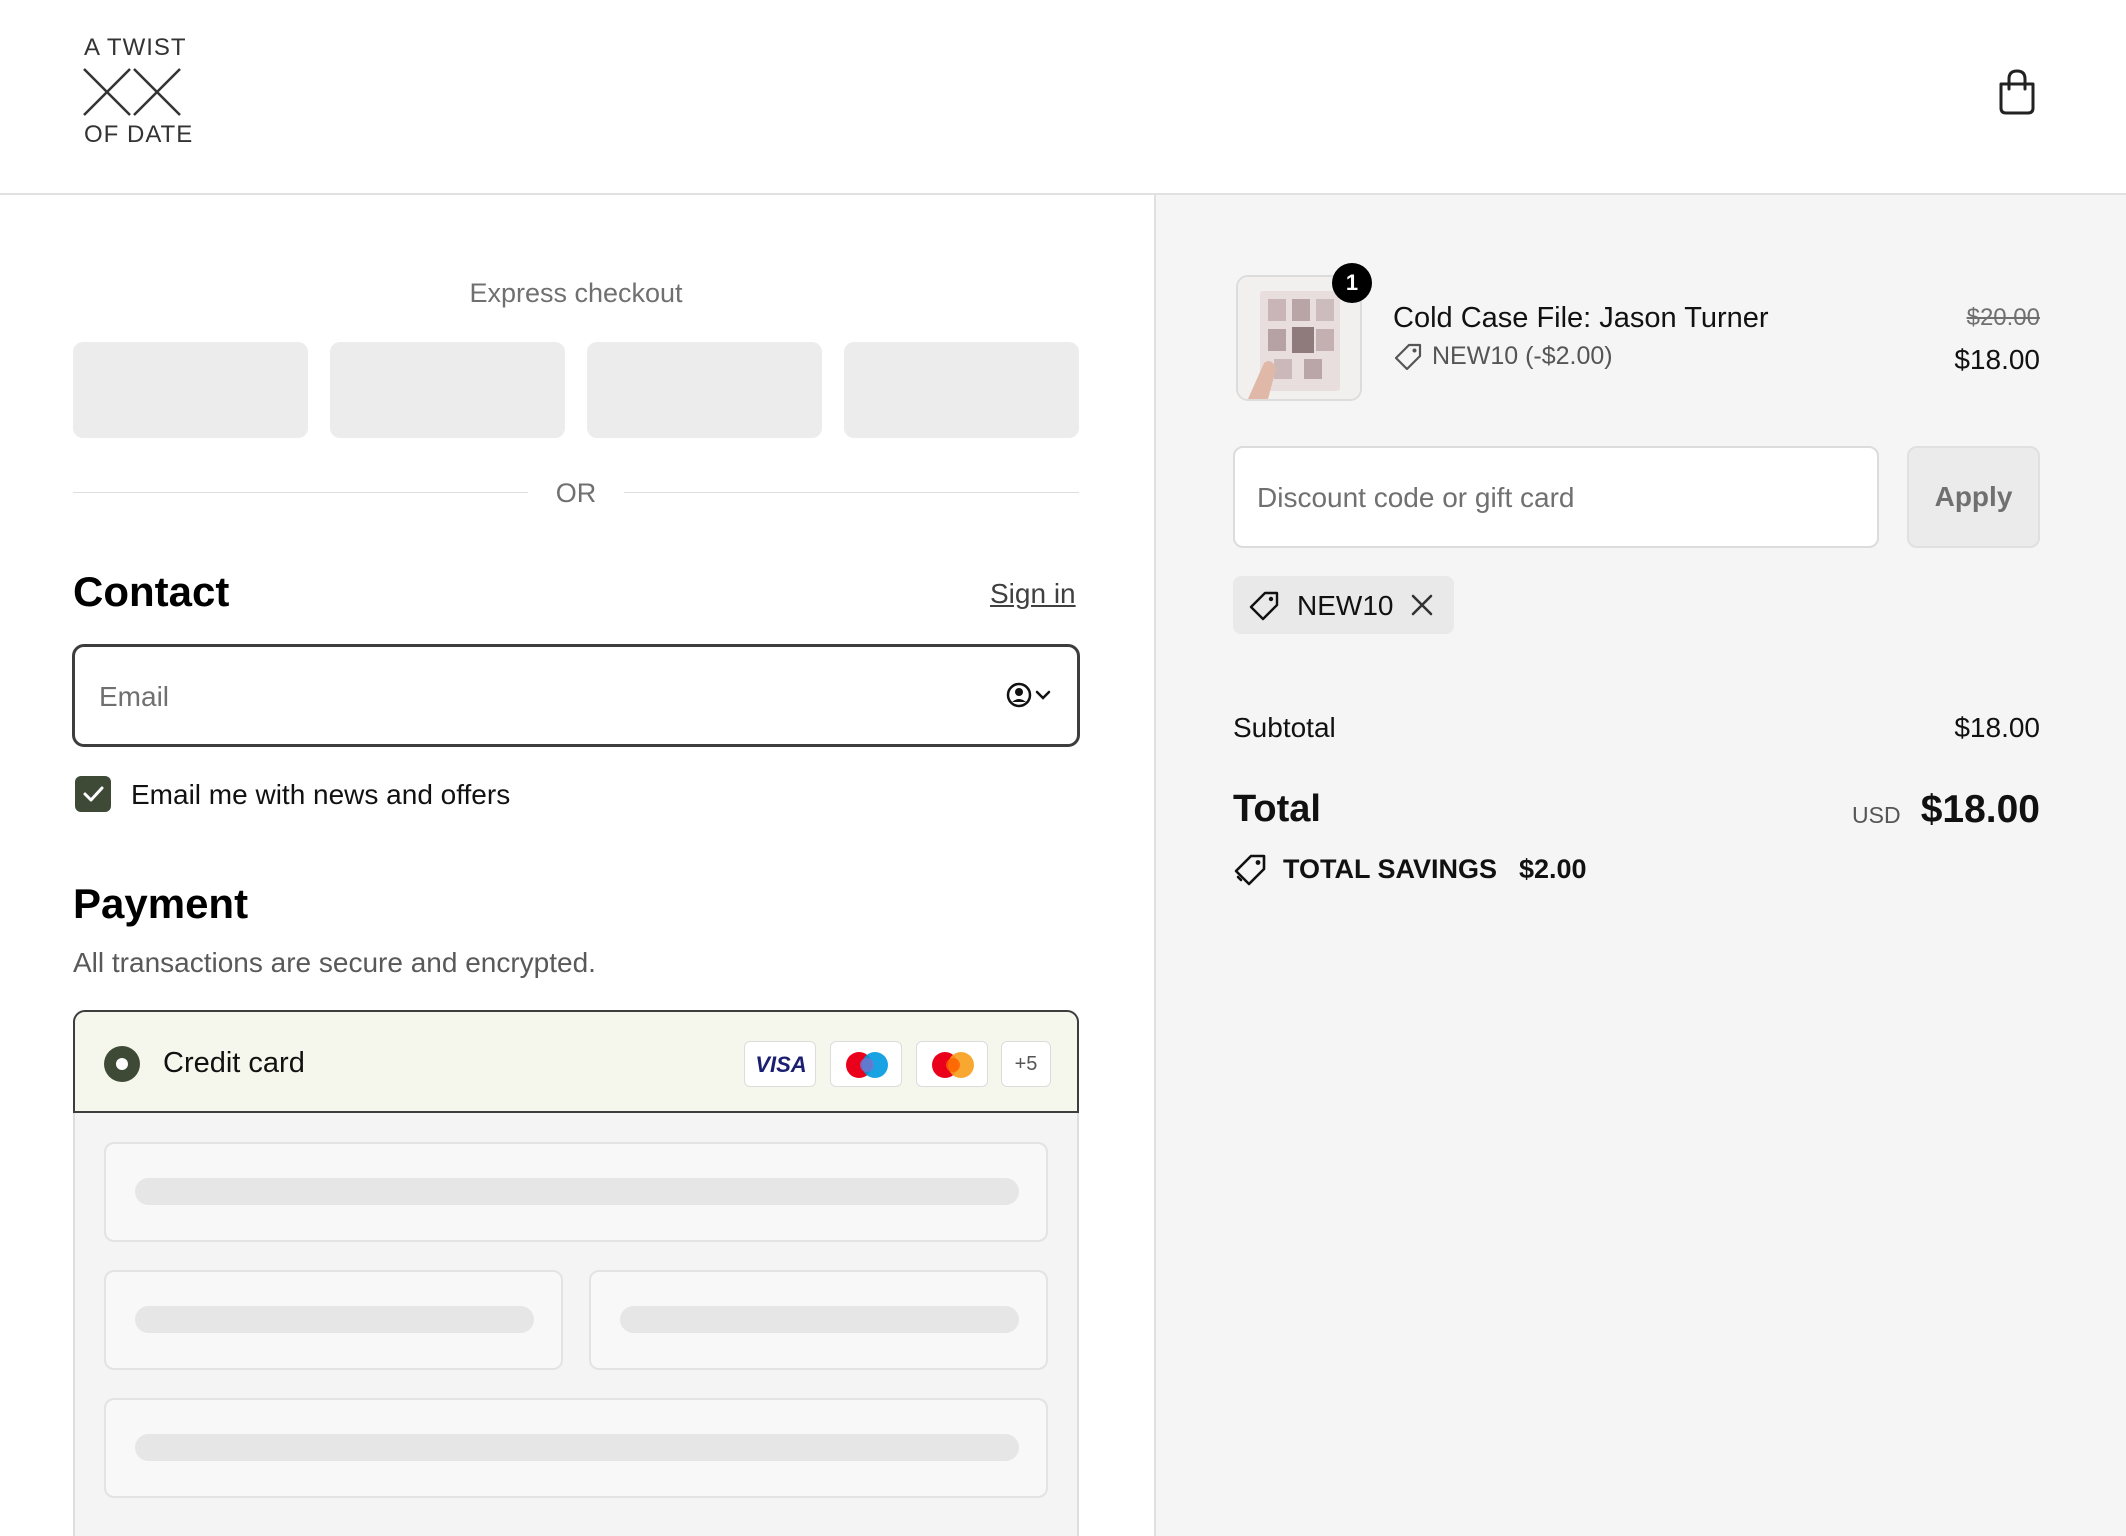 The width and height of the screenshot is (2126, 1536). I want to click on more-cards-badge: +5, so click(1026, 1064).